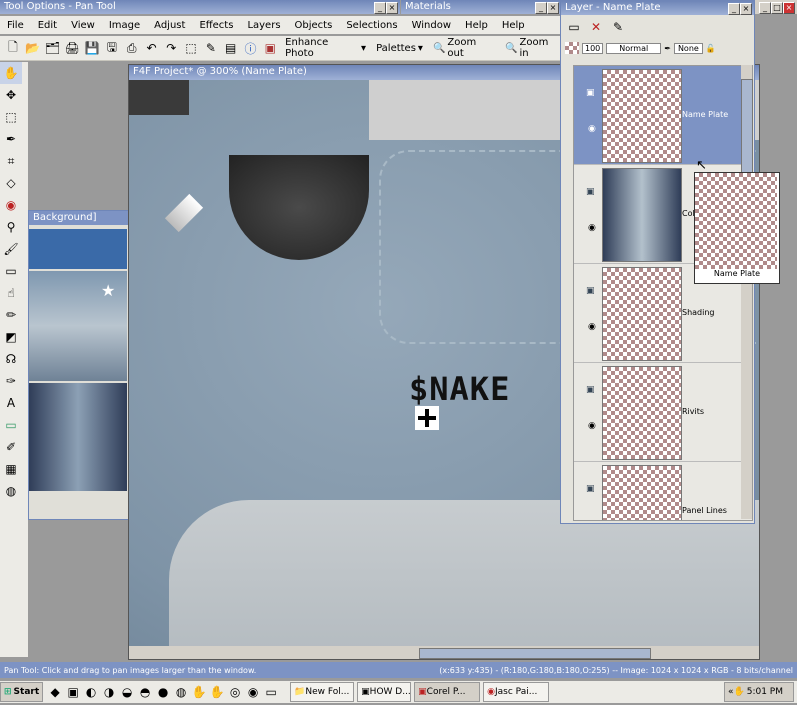 This screenshot has width=797, height=705. Describe the element at coordinates (11, 447) in the screenshot. I see `pen-tool-icon: ✐` at that location.